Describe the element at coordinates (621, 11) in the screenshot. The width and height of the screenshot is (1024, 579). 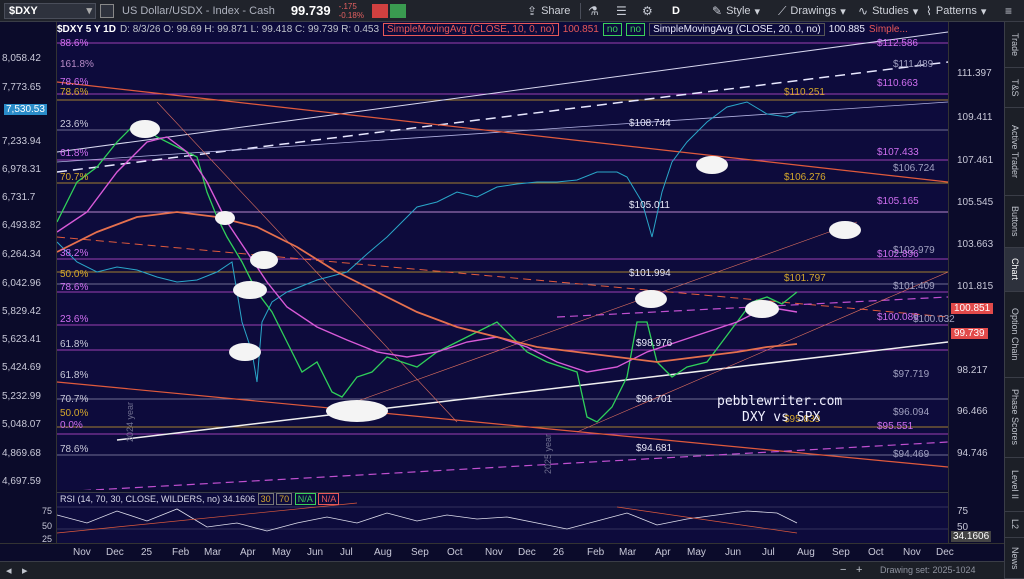
I see `notes-button: ☰` at that location.